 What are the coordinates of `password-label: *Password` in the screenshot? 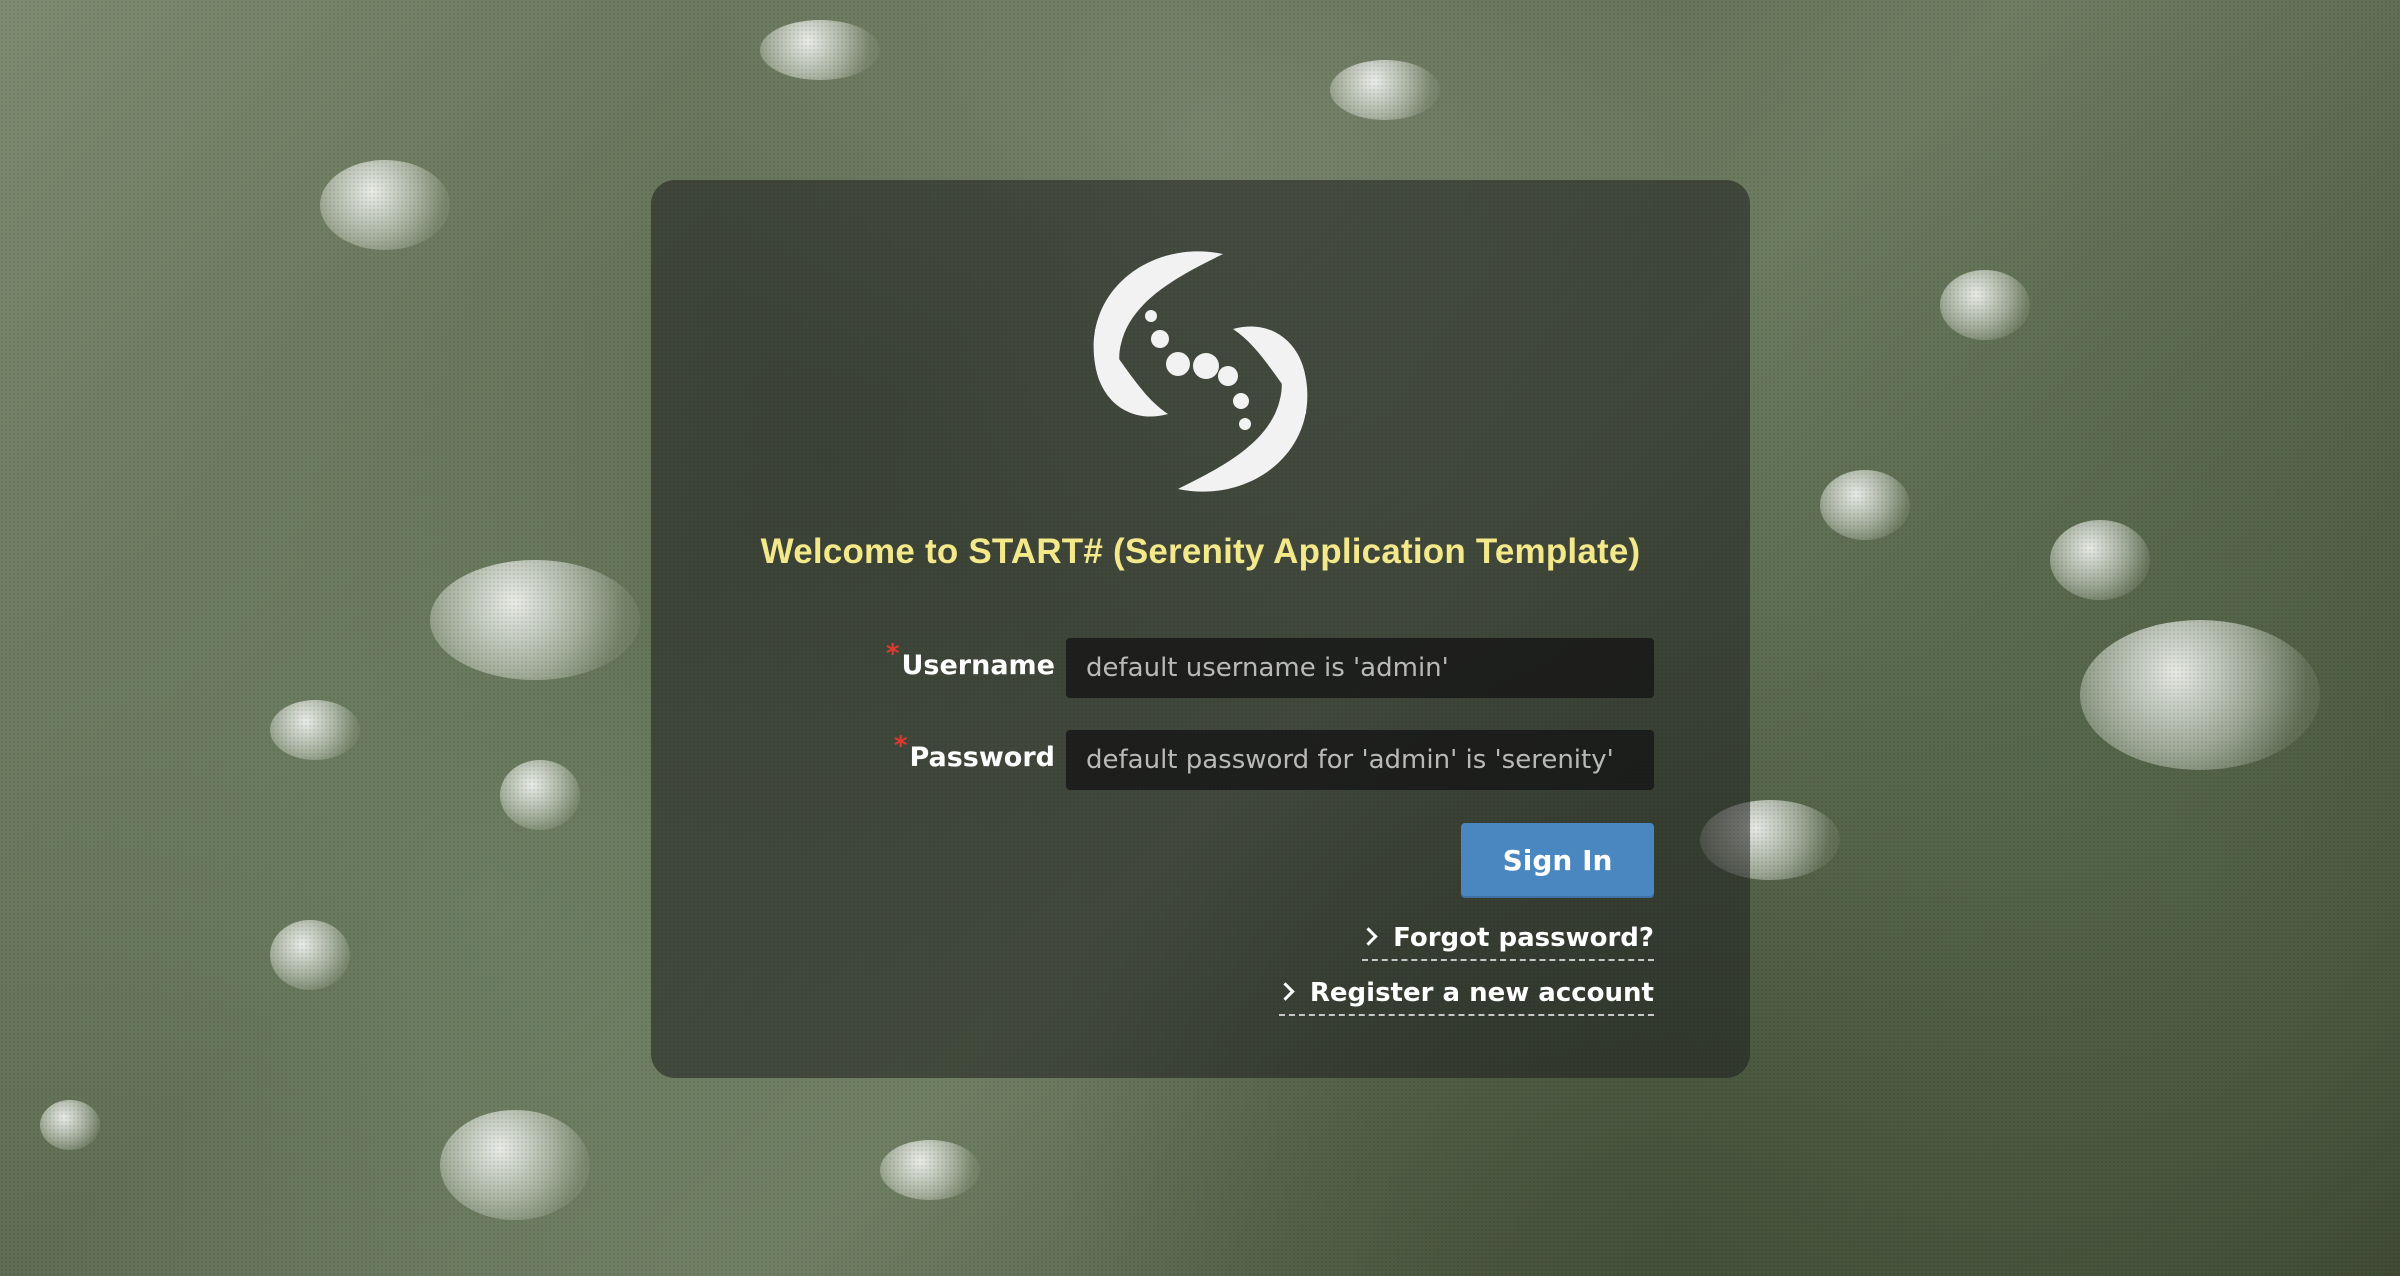 It's located at (974, 752).